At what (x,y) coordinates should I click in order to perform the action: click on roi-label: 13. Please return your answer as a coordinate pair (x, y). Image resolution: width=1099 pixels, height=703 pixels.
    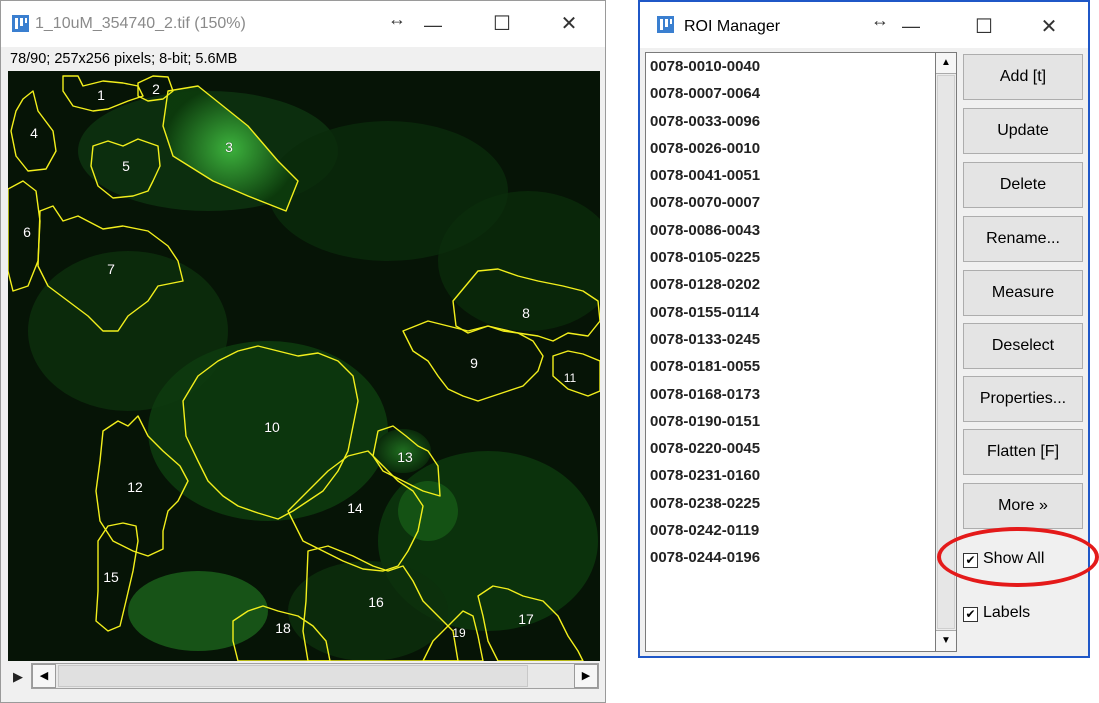
    Looking at the image, I should click on (405, 457).